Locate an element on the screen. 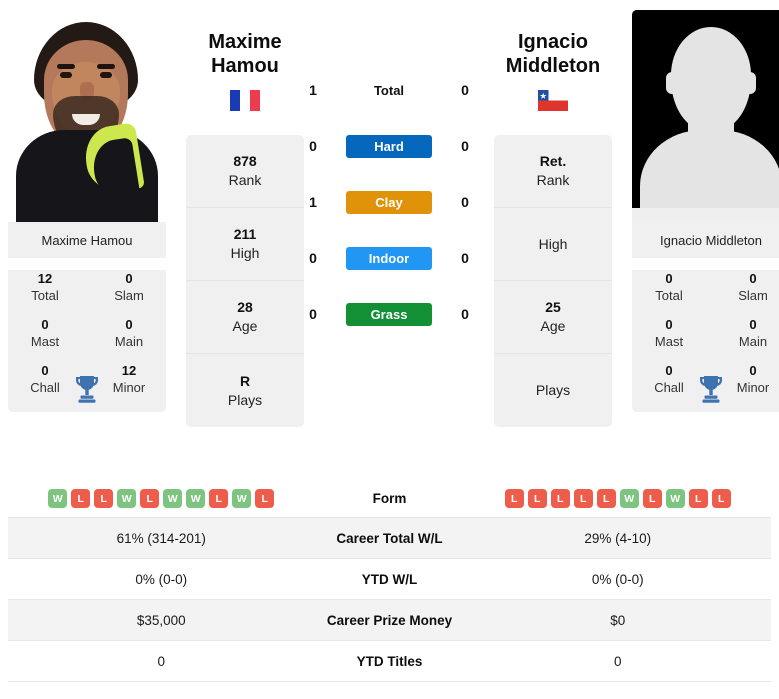  stats-label-career-prize-money: Career Prize Money is located at coordinates (389, 620).